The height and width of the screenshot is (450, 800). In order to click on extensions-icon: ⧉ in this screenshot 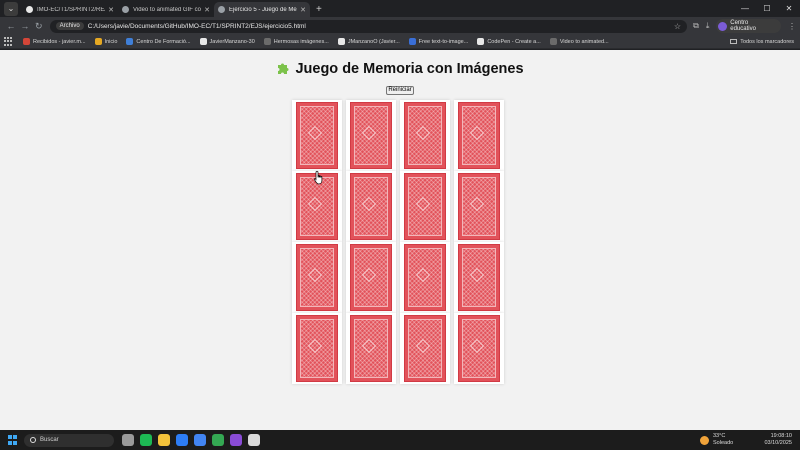, I will do `click(696, 26)`.